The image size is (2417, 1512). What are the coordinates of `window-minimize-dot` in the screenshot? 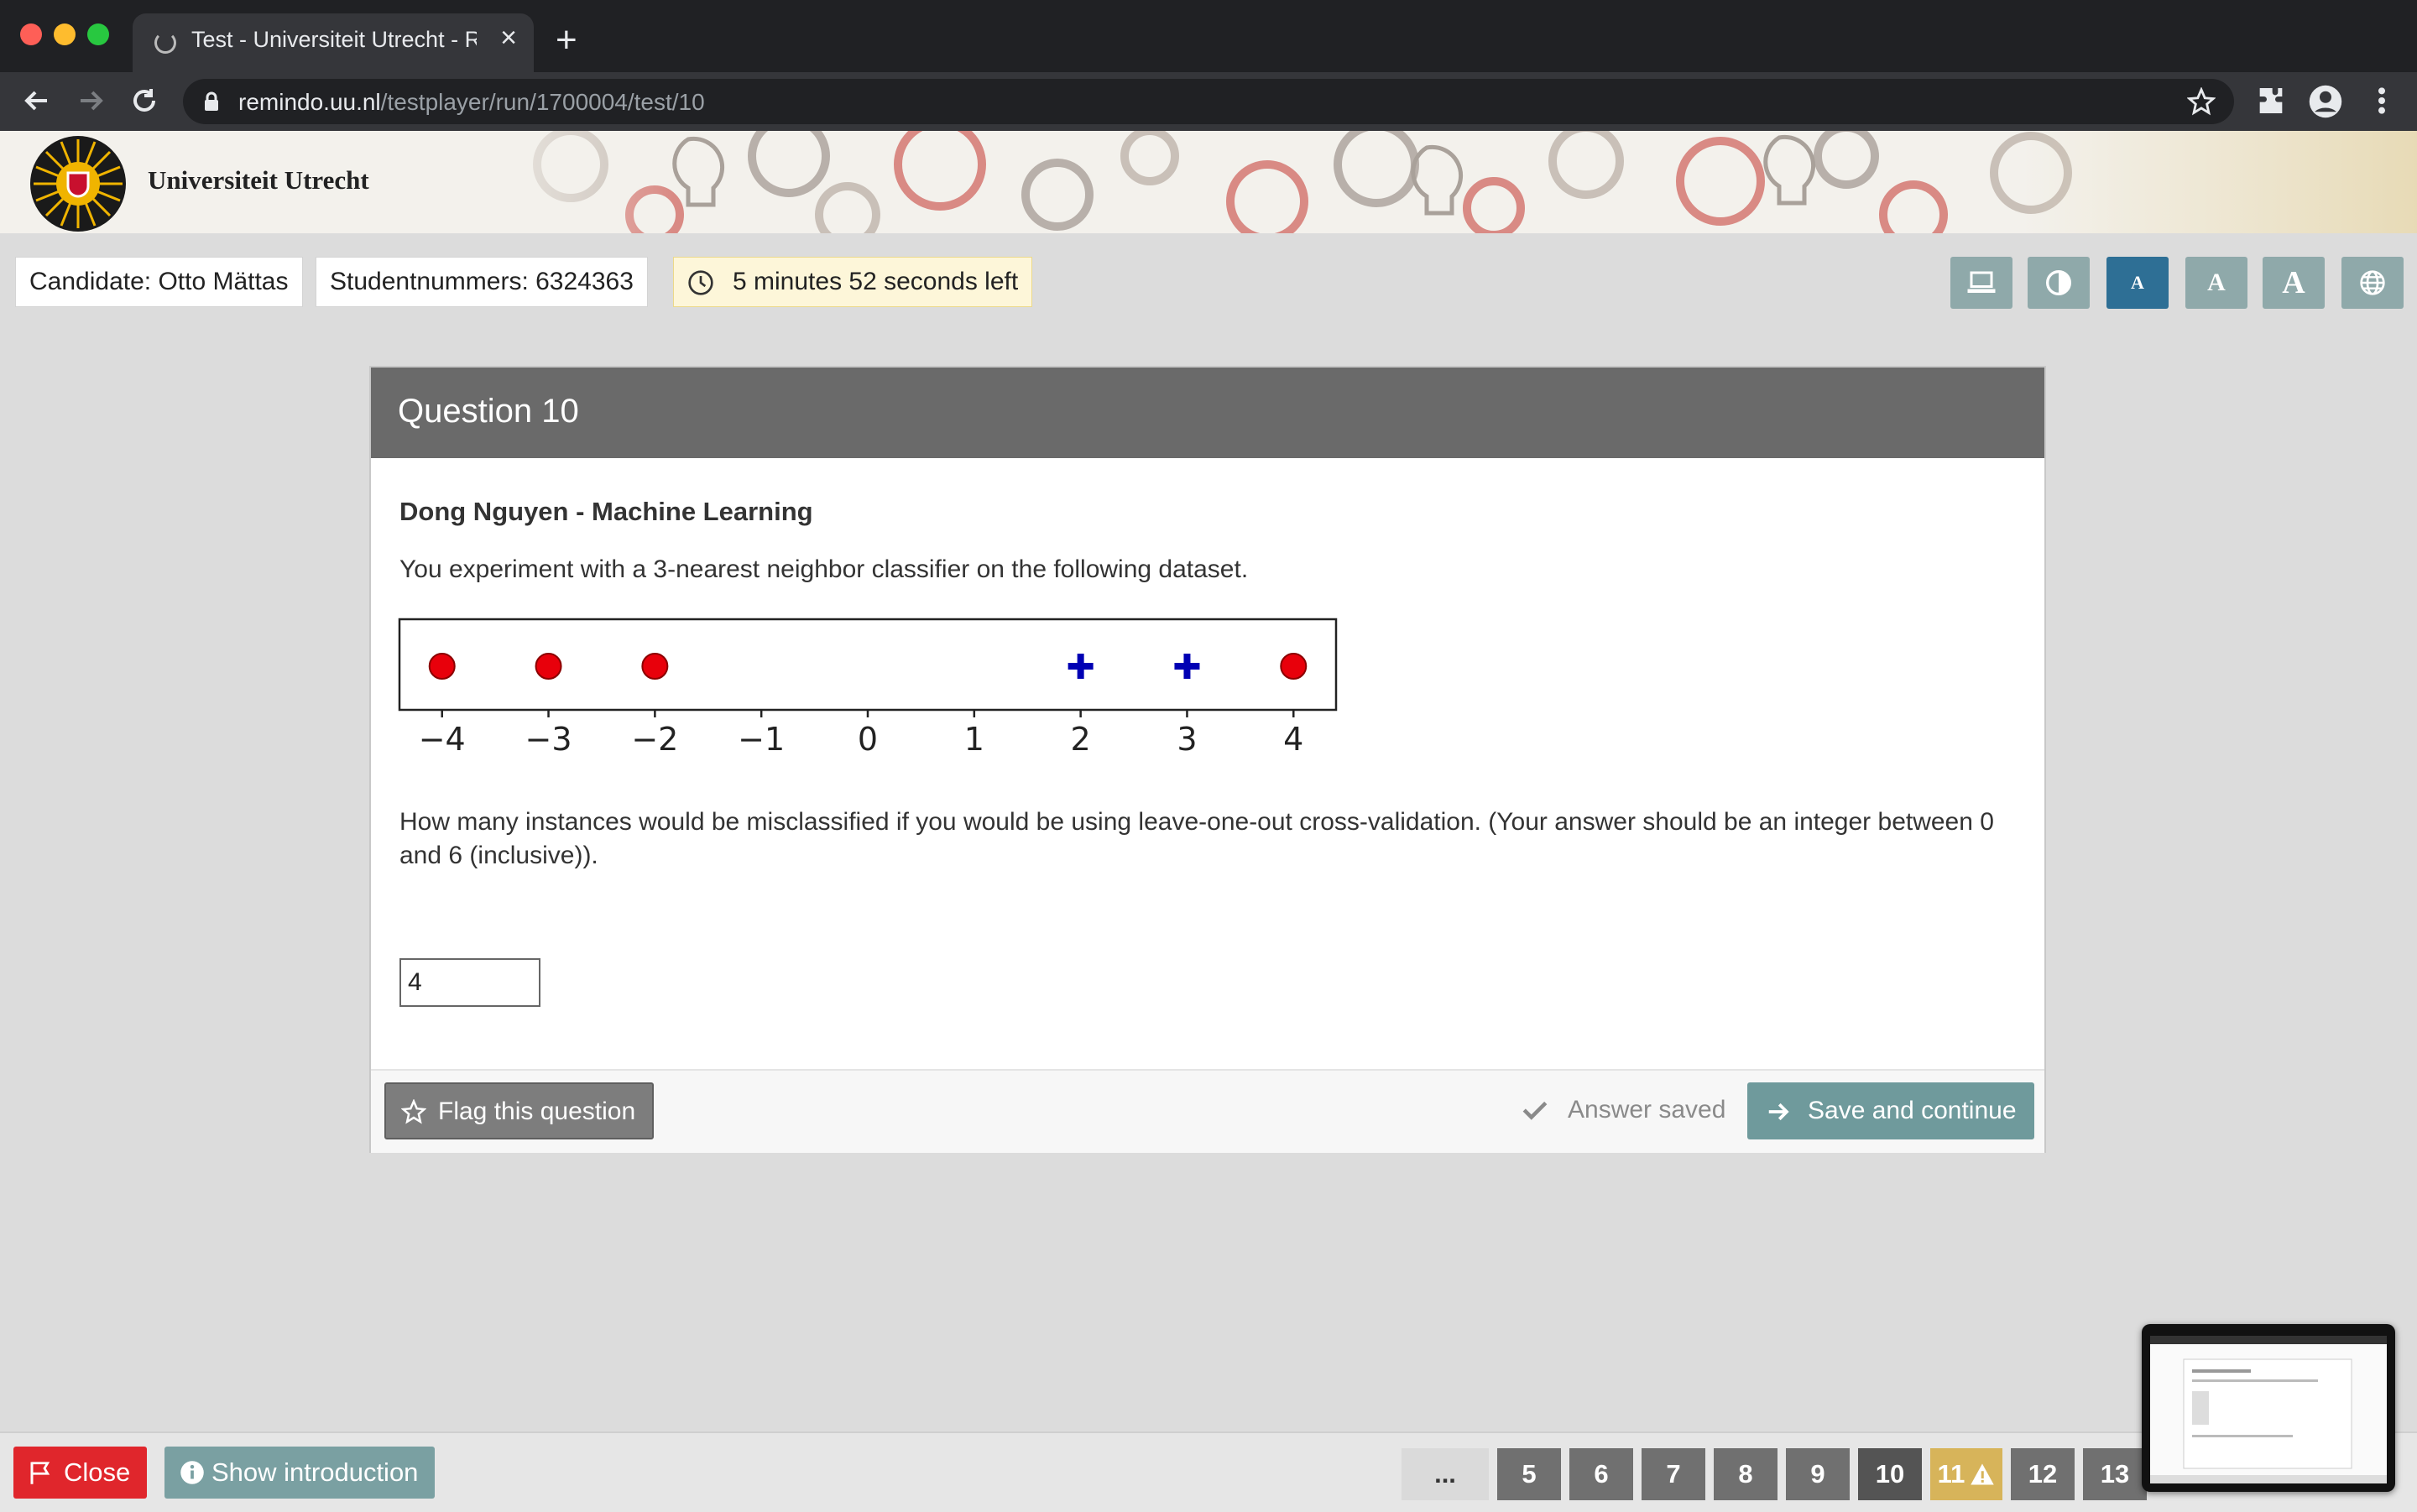 It's located at (65, 34).